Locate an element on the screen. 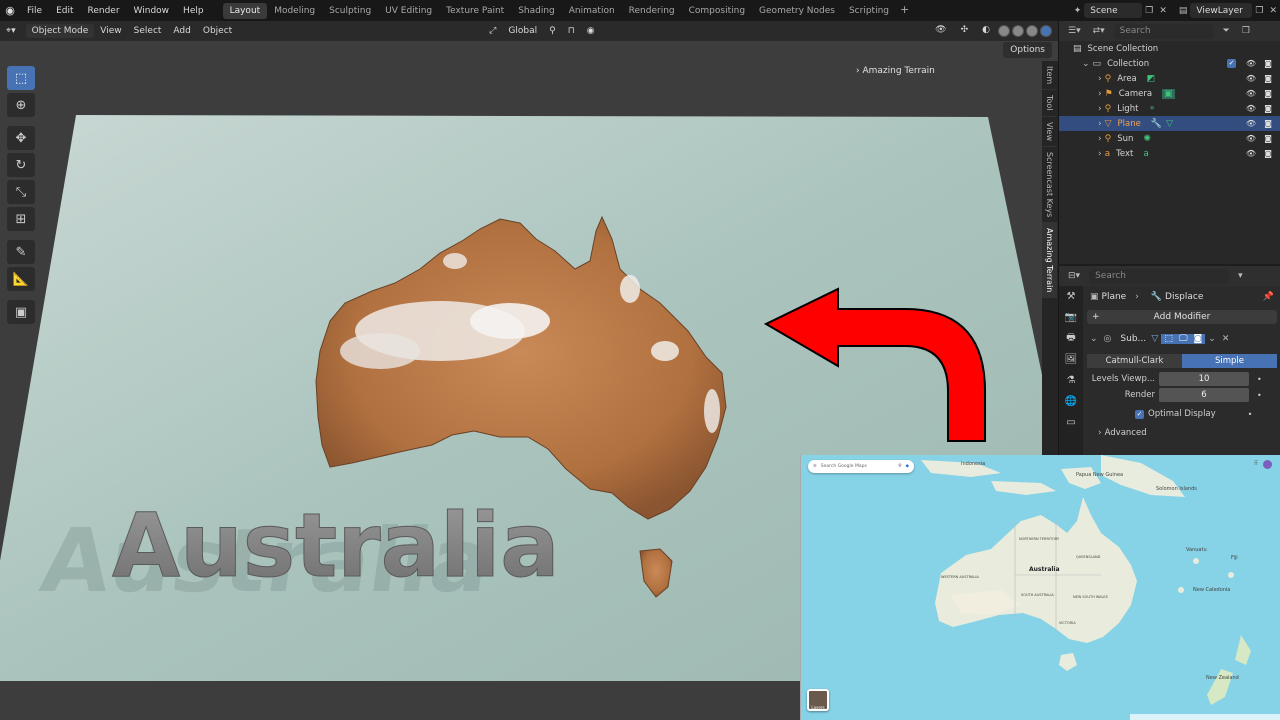 This screenshot has height=720, width=1280. tab-compositing: Compositing is located at coordinates (717, 11).